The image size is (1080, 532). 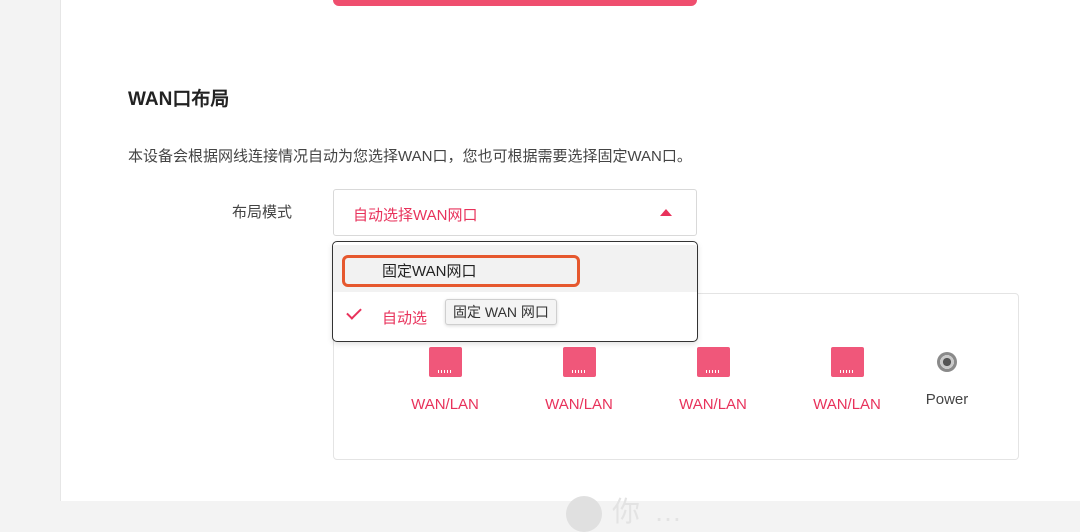 What do you see at coordinates (515, 3) in the screenshot?
I see `top-action-button` at bounding box center [515, 3].